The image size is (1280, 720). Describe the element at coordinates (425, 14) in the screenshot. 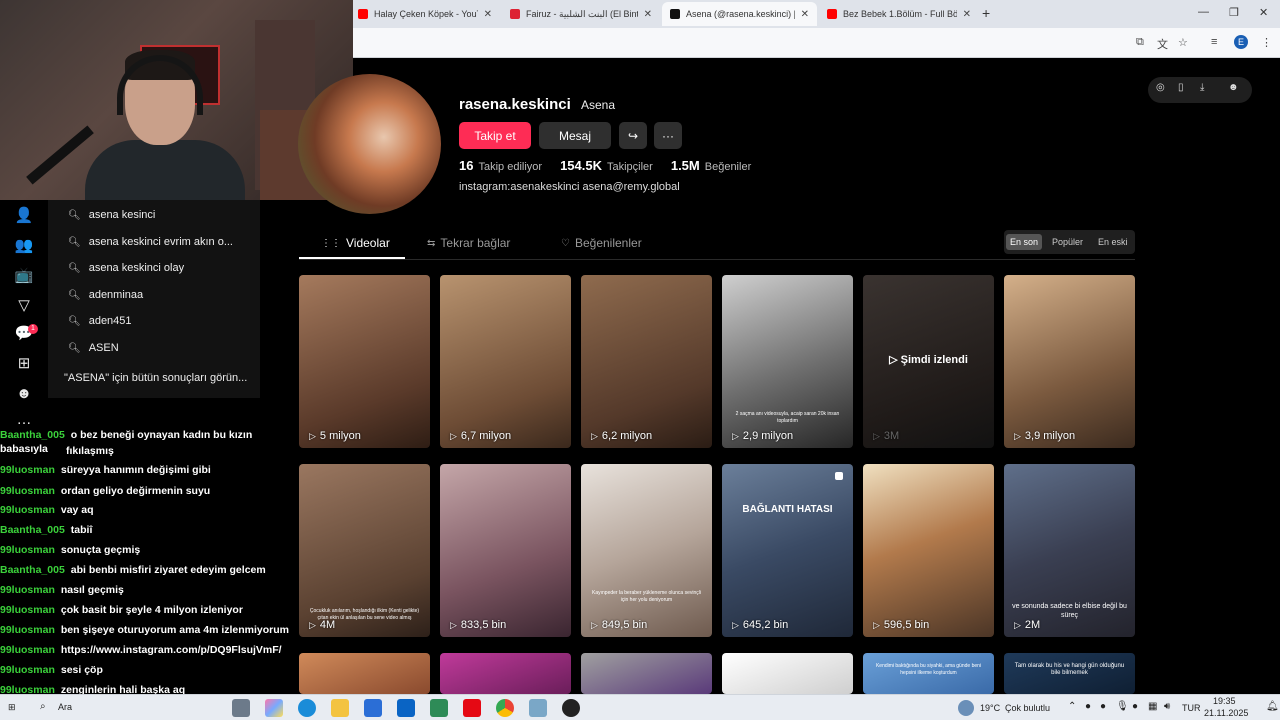

I see `browser-tab-1: Halay Çeken Köpek - YouTube ✕` at that location.